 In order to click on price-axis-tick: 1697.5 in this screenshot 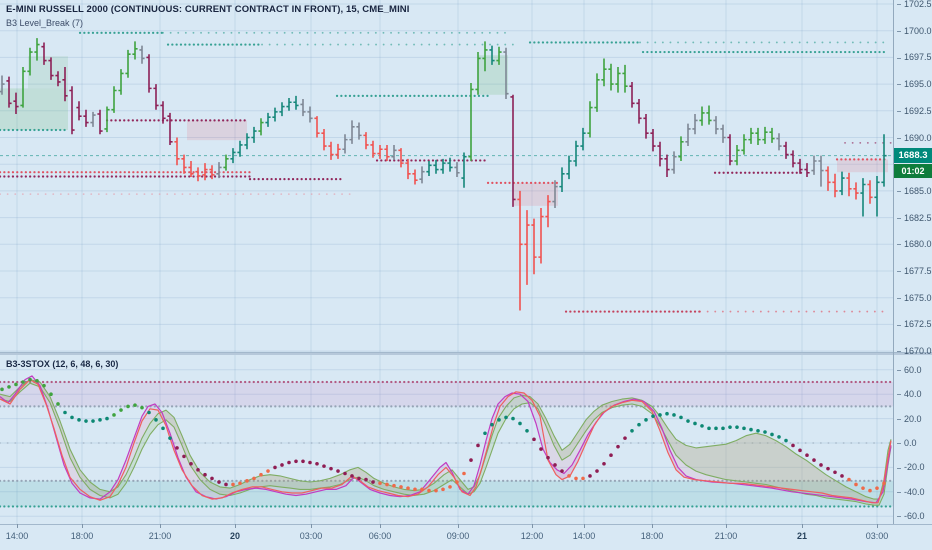, I will do `click(914, 57)`.